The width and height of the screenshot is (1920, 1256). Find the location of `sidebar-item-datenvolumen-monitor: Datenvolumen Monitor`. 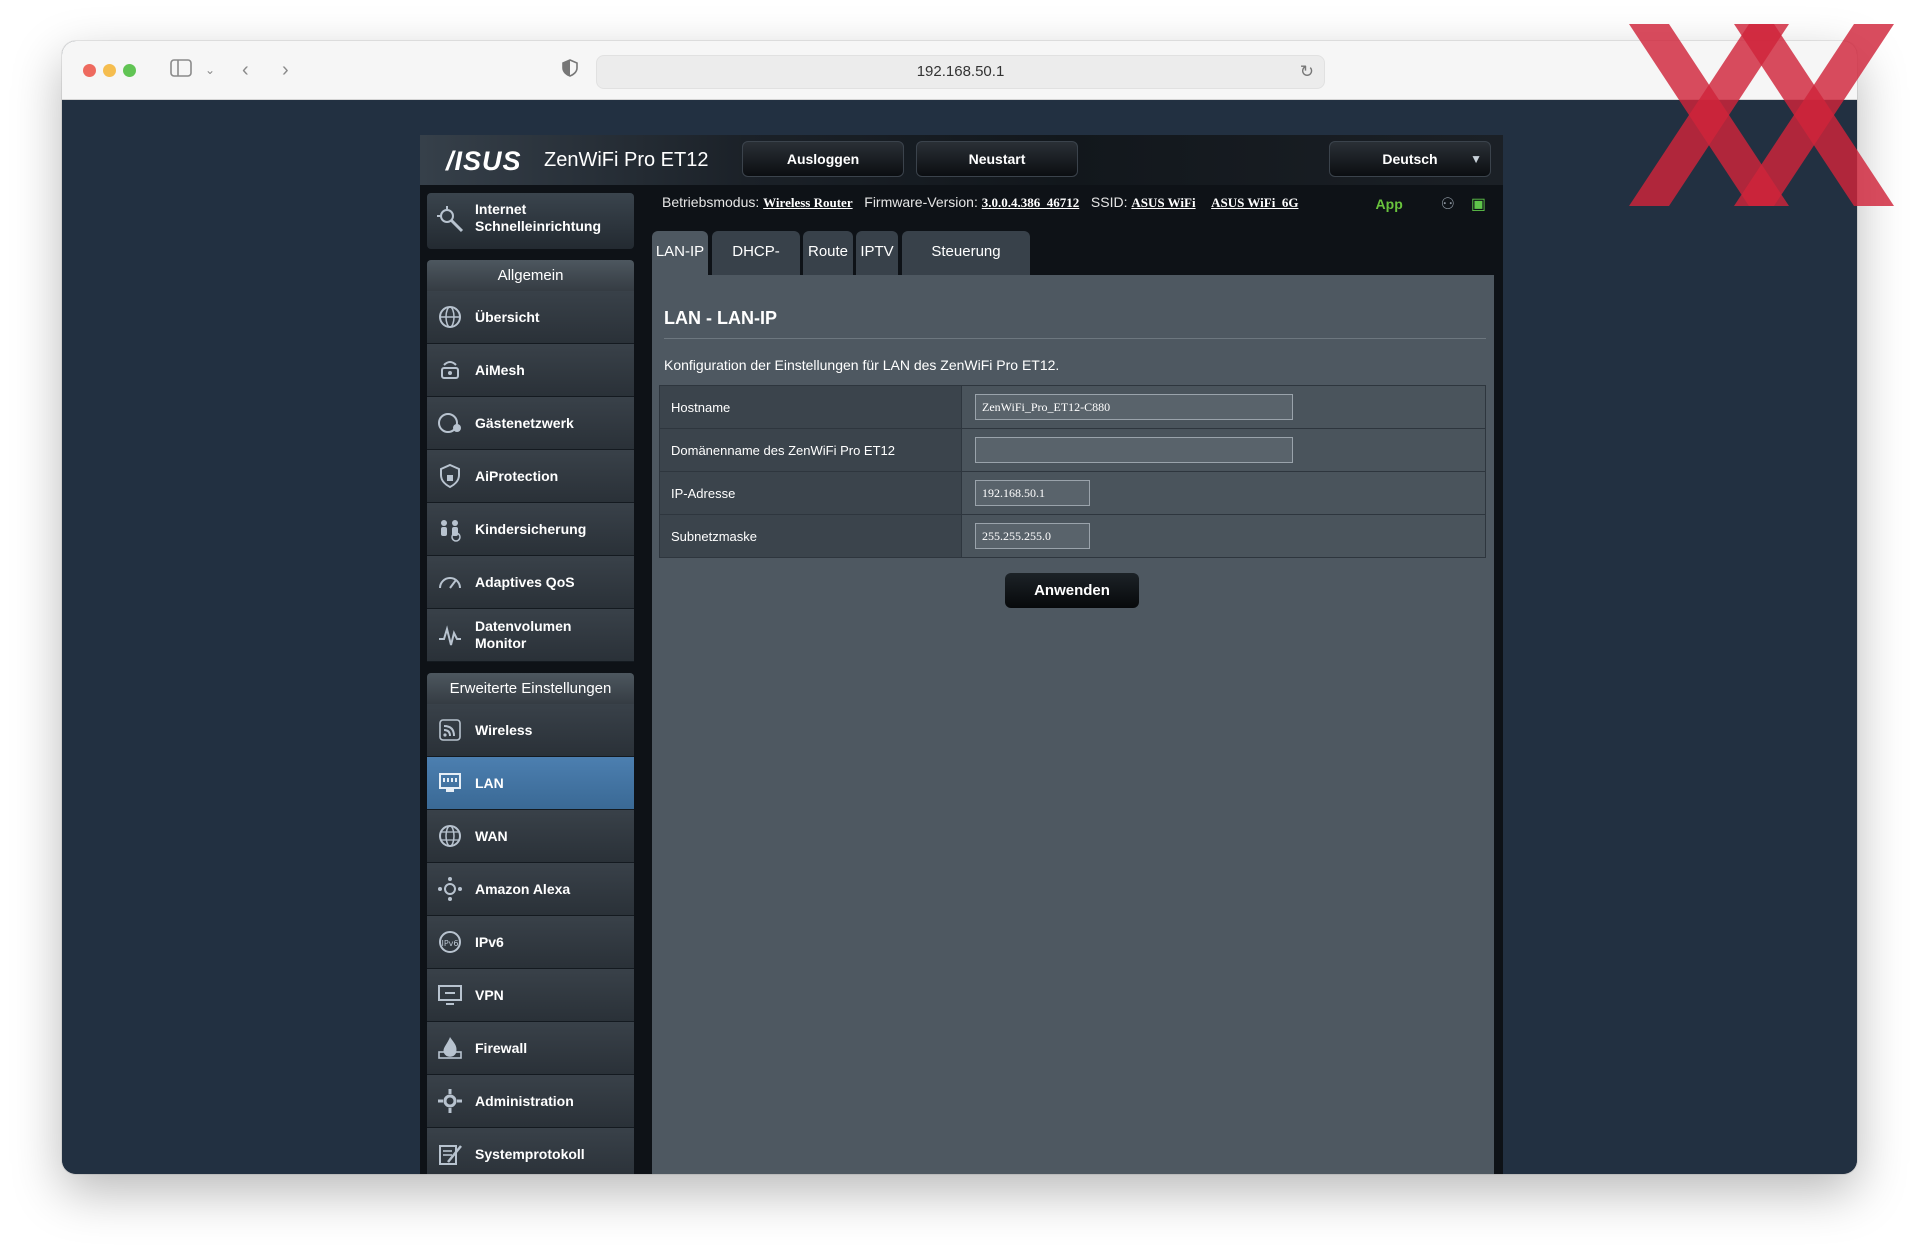

sidebar-item-datenvolumen-monitor: Datenvolumen Monitor is located at coordinates (530, 635).